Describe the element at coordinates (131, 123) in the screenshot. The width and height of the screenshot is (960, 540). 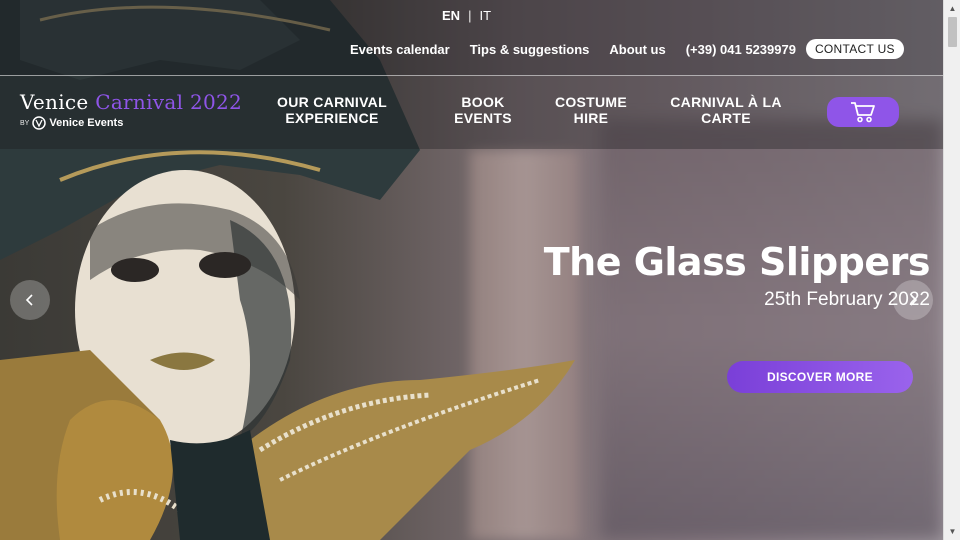
I see `logo-byline: BY Venice Events` at that location.